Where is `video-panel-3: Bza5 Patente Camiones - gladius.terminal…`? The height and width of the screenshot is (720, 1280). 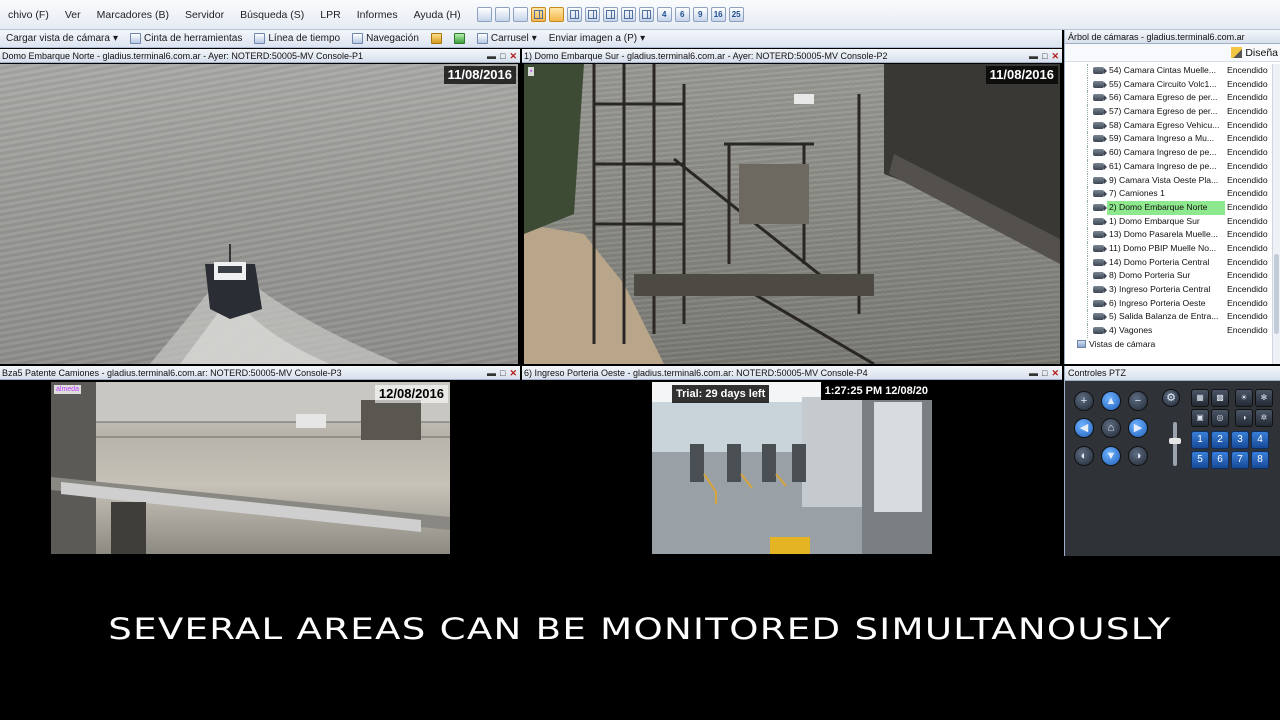 video-panel-3: Bza5 Patente Camiones - gladius.terminal… is located at coordinates (260, 461).